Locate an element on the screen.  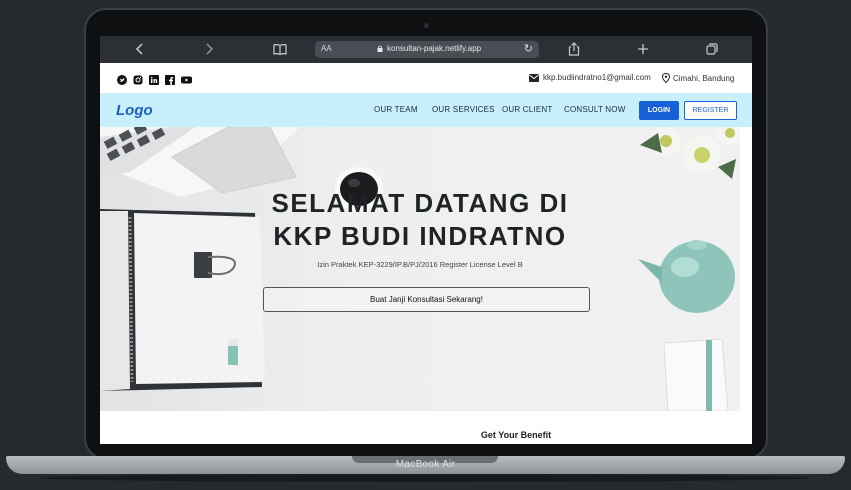
tabs-overview-icon is located at coordinates (712, 49).